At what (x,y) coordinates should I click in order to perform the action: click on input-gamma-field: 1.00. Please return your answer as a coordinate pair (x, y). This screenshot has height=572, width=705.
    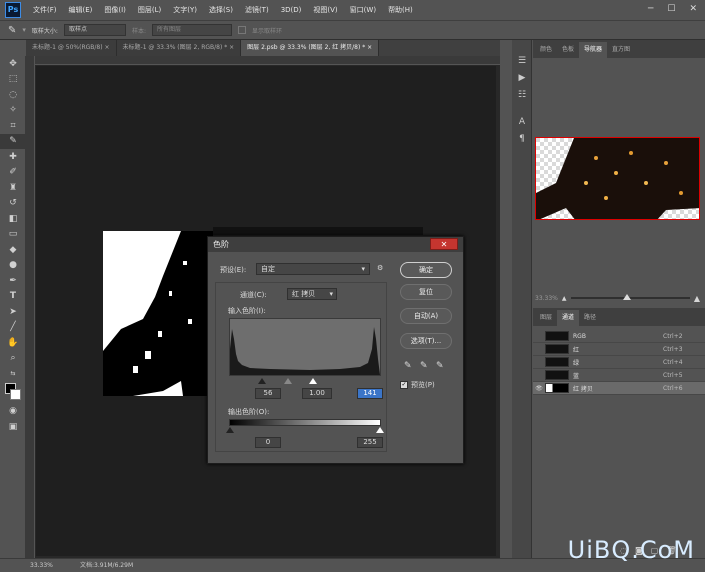
    Looking at the image, I should click on (317, 393).